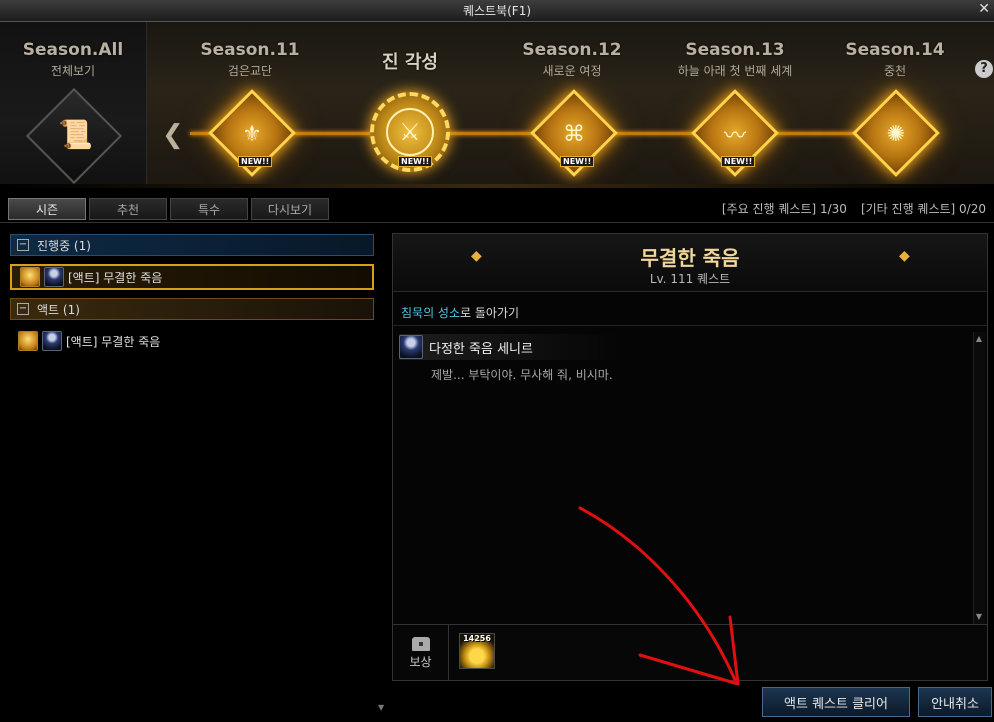 The width and height of the screenshot is (994, 722). I want to click on group-act: − 액트 (1), so click(192, 309).